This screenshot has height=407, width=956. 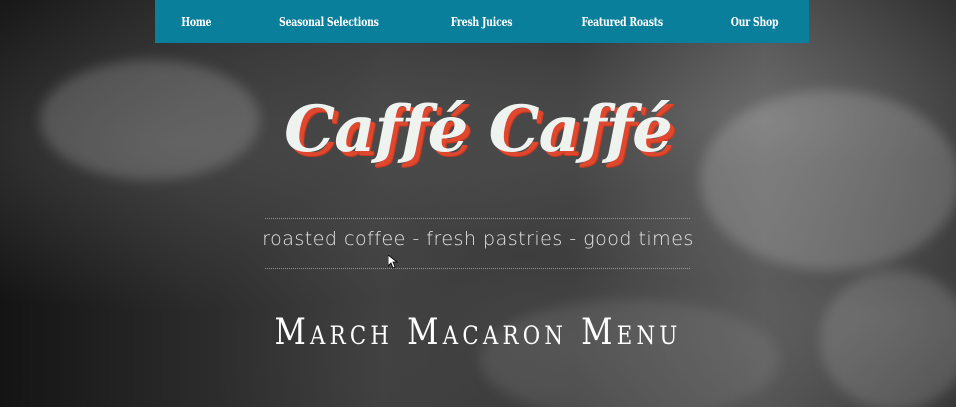 What do you see at coordinates (196, 22) in the screenshot?
I see `nav-home: Home` at bounding box center [196, 22].